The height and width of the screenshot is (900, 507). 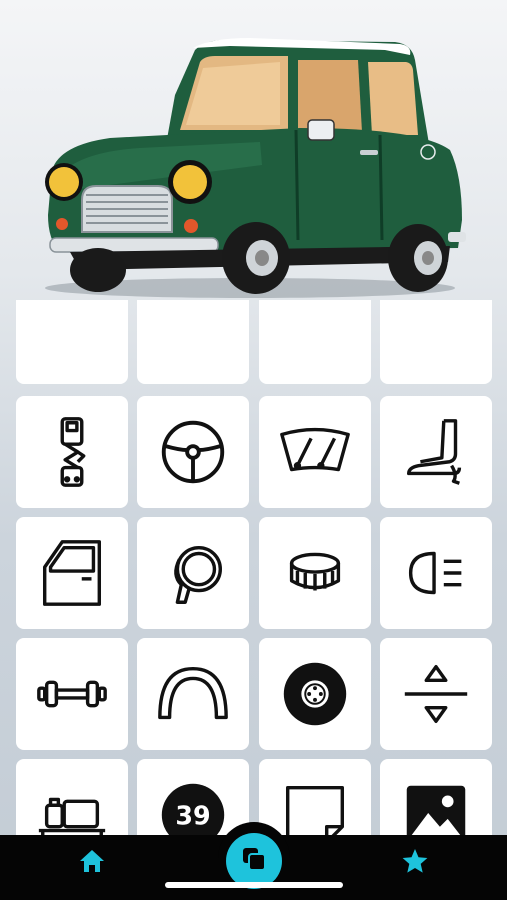 I want to click on racing-number-text: 39, so click(x=192, y=816).